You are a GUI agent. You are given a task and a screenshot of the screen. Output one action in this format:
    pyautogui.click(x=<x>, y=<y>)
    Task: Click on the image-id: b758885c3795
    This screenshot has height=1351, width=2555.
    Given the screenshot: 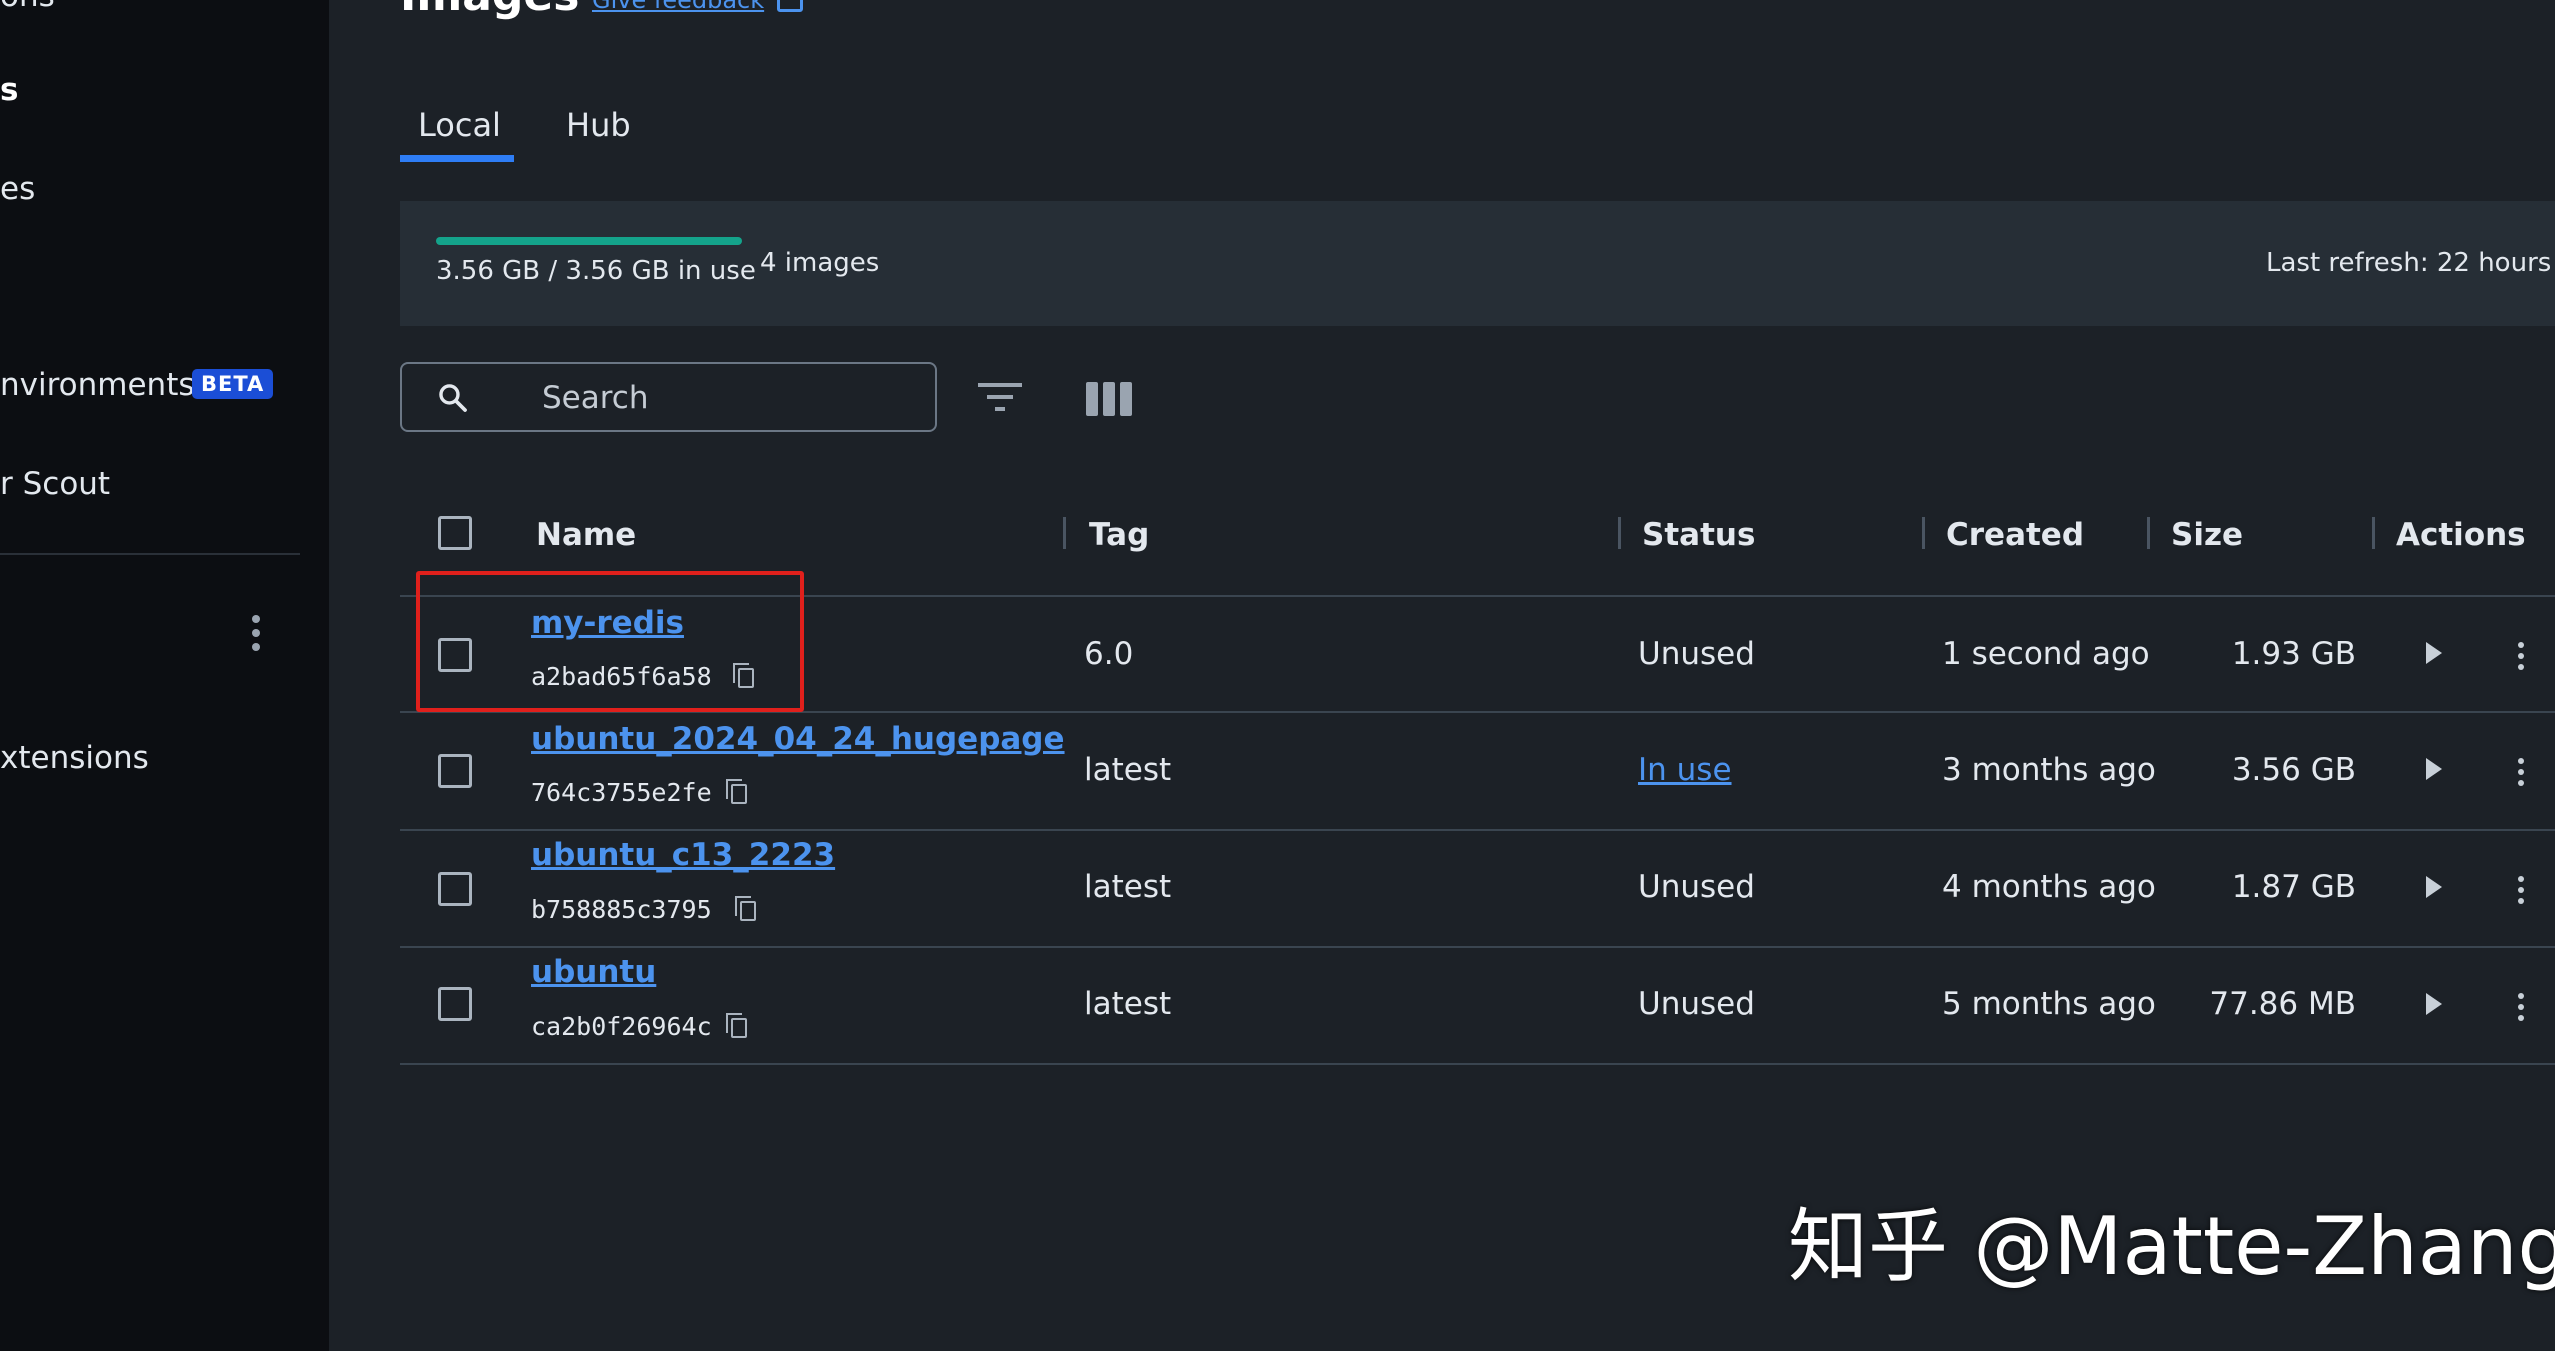 What is the action you would take?
    pyautogui.click(x=621, y=909)
    